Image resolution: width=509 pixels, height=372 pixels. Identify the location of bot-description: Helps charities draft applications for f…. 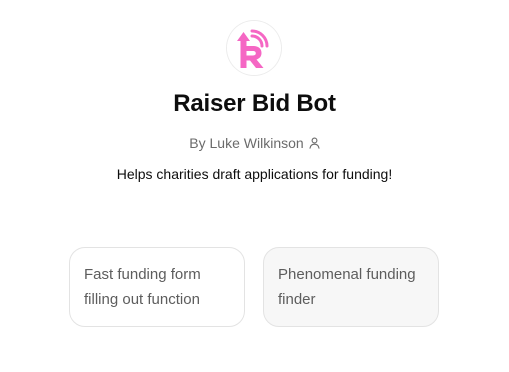
(254, 174).